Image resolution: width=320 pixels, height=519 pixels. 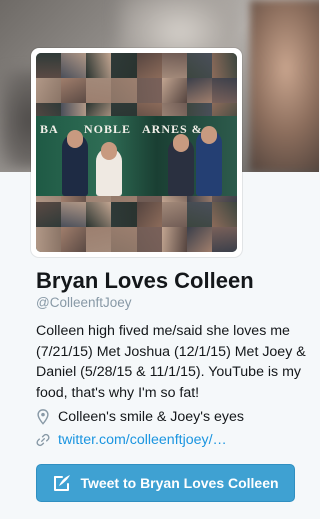 I want to click on profile-location: Colleen's smile & Joey's eyes, so click(x=140, y=417).